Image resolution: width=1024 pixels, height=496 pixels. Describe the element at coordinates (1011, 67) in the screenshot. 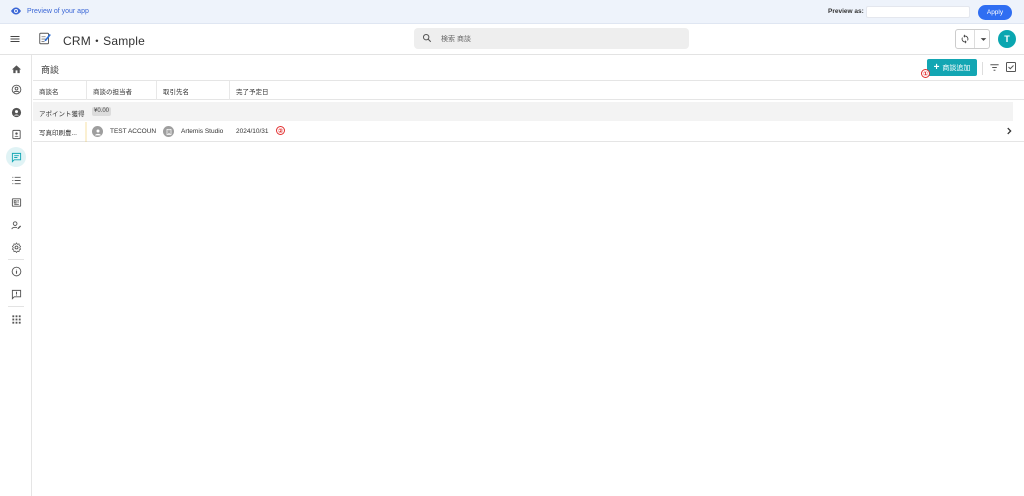

I see `checkbox-icon` at that location.